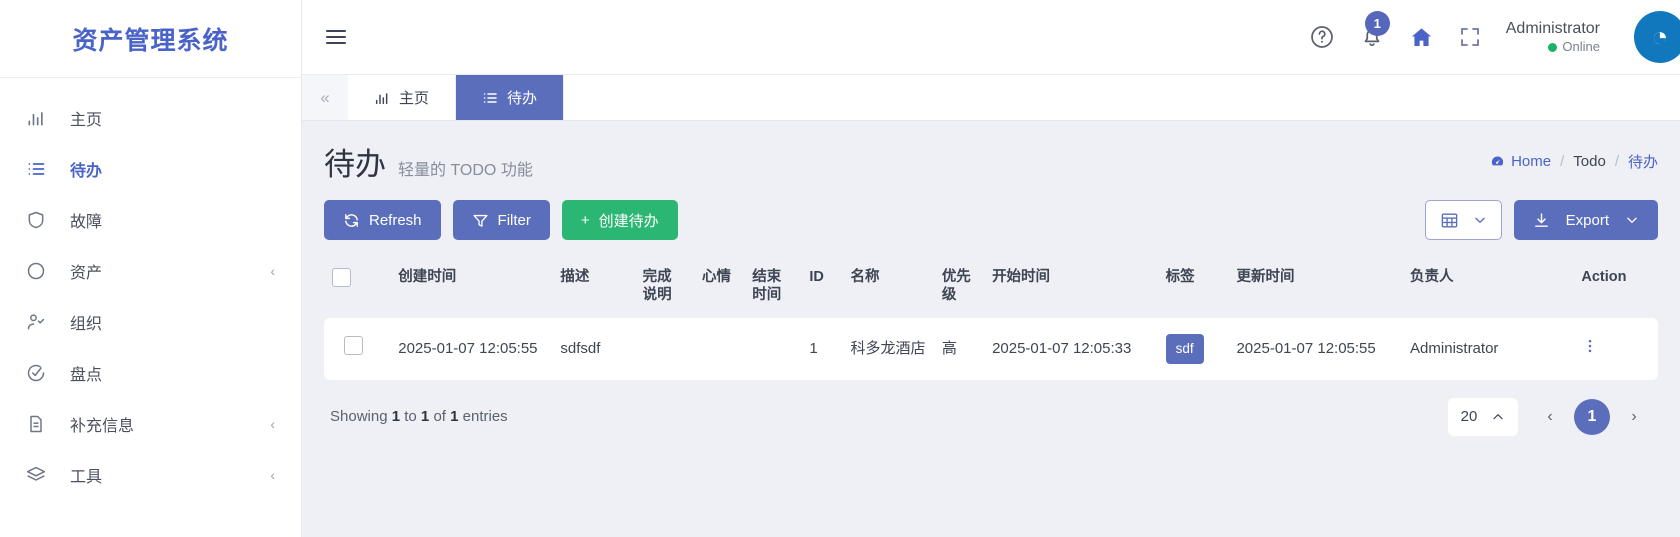  Describe the element at coordinates (593, 287) in the screenshot. I see `col-description: 描述` at that location.